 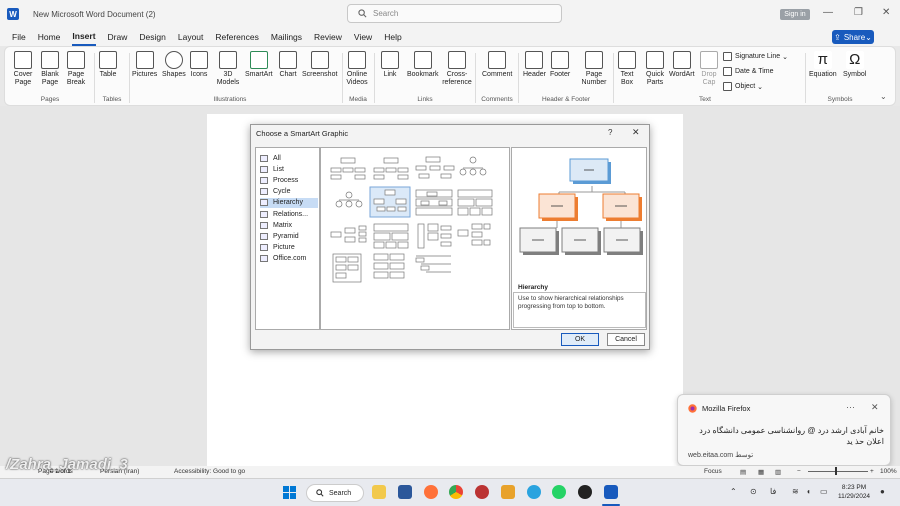 What do you see at coordinates (882, 491) in the screenshot?
I see `notification-bell-icon: ●` at bounding box center [882, 491].